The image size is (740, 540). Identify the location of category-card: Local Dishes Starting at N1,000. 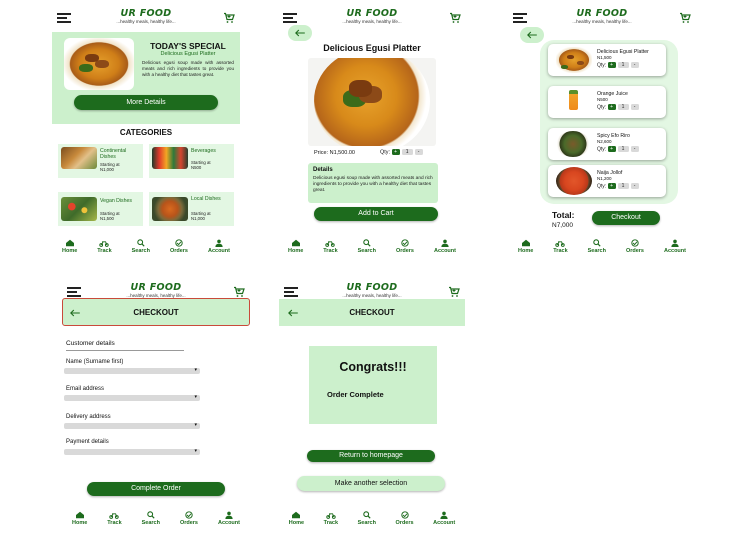
(191, 209).